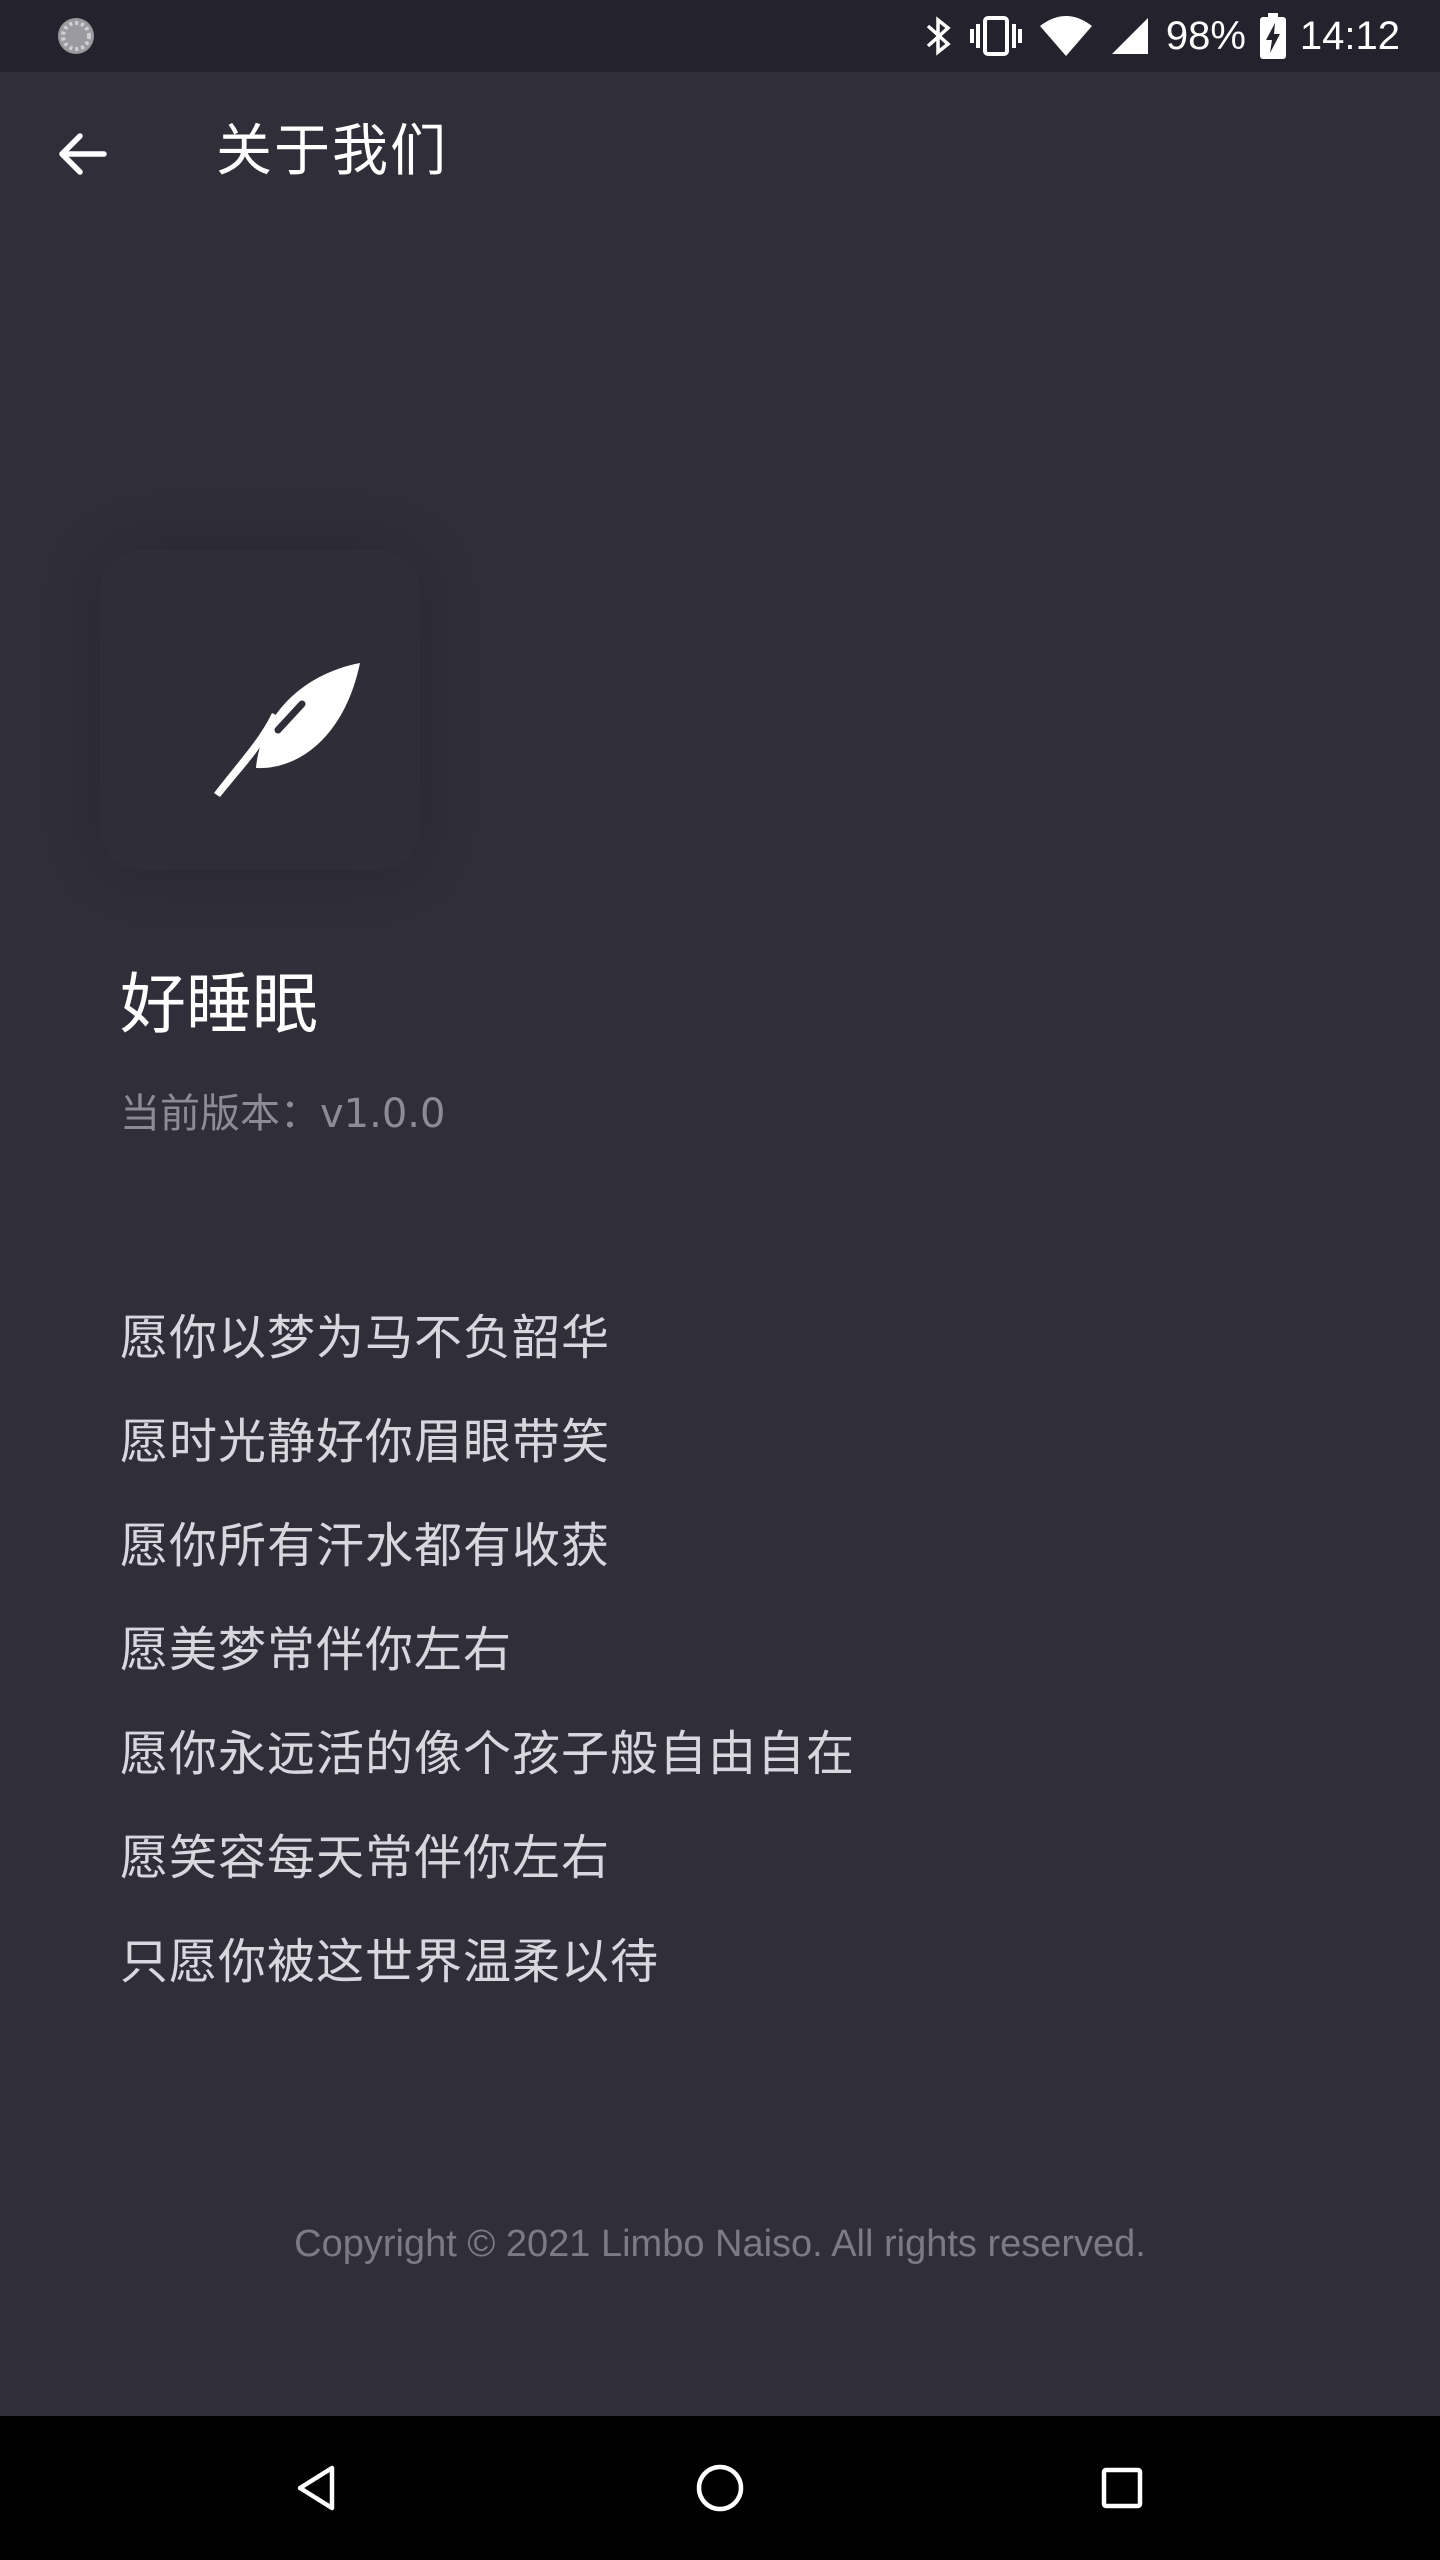 The width and height of the screenshot is (1440, 2560). I want to click on app-bar: 关于我们, so click(720, 156).